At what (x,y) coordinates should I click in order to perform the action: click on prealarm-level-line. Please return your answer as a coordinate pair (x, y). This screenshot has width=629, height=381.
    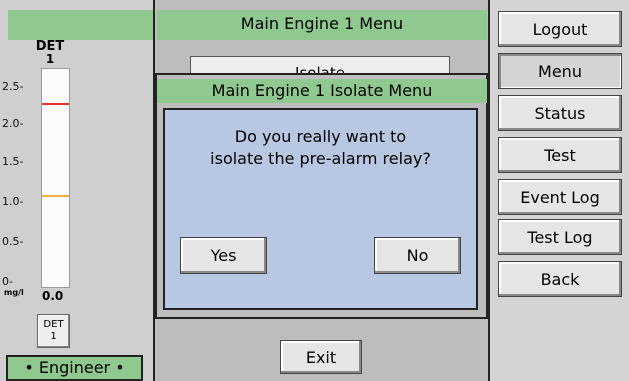
    Looking at the image, I should click on (55, 196).